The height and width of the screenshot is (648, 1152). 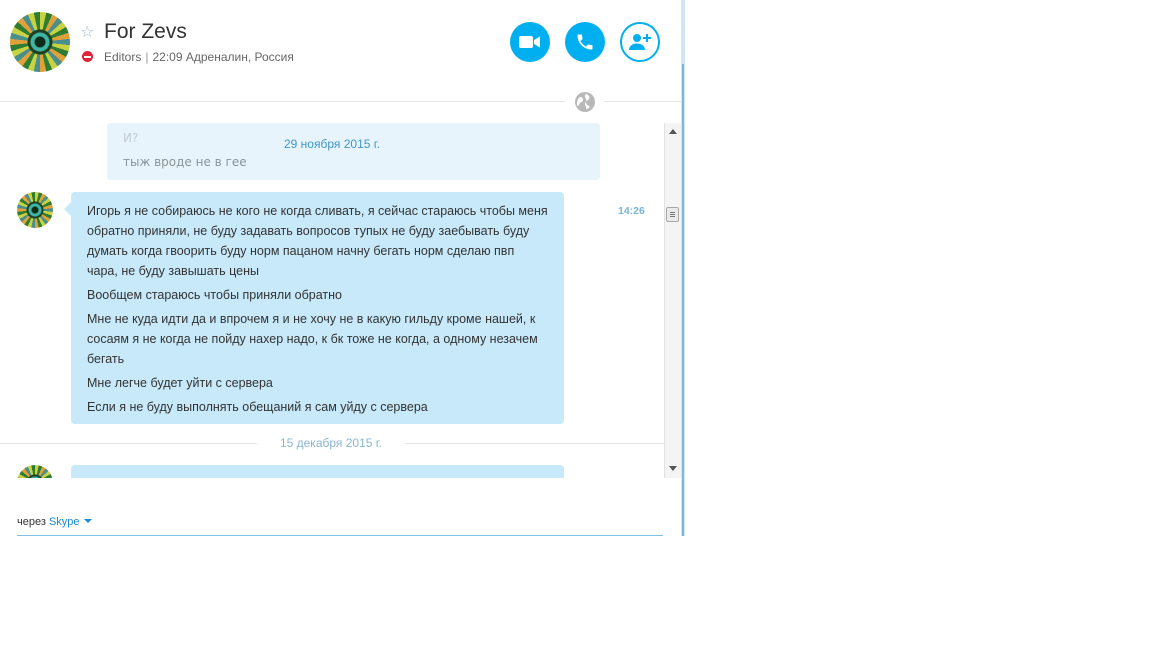 I want to click on sticky-date-header: 29 ноября 2015 г., so click(x=332, y=144).